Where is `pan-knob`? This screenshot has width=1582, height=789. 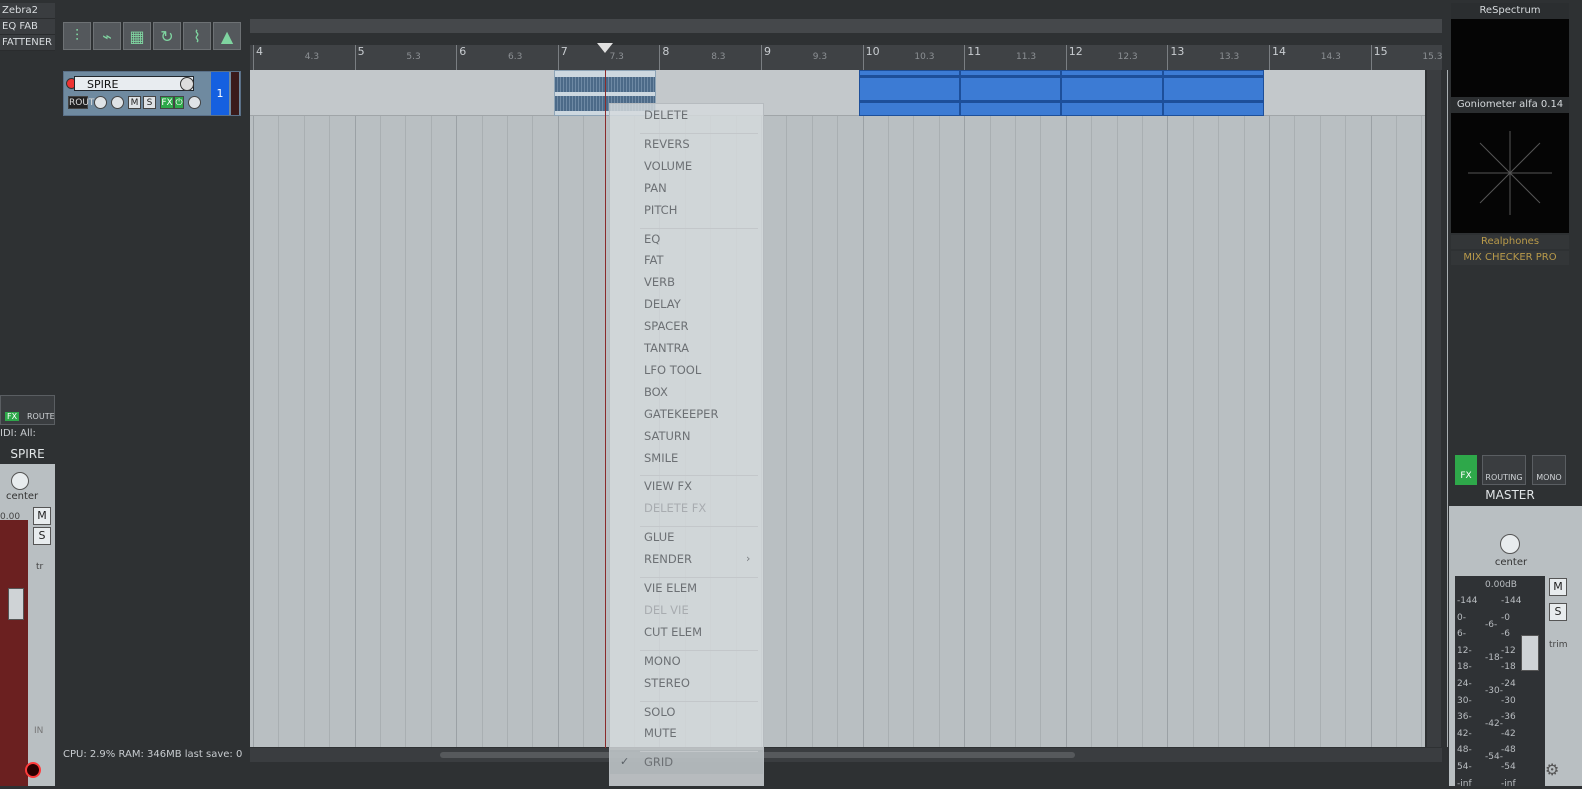 pan-knob is located at coordinates (100, 102).